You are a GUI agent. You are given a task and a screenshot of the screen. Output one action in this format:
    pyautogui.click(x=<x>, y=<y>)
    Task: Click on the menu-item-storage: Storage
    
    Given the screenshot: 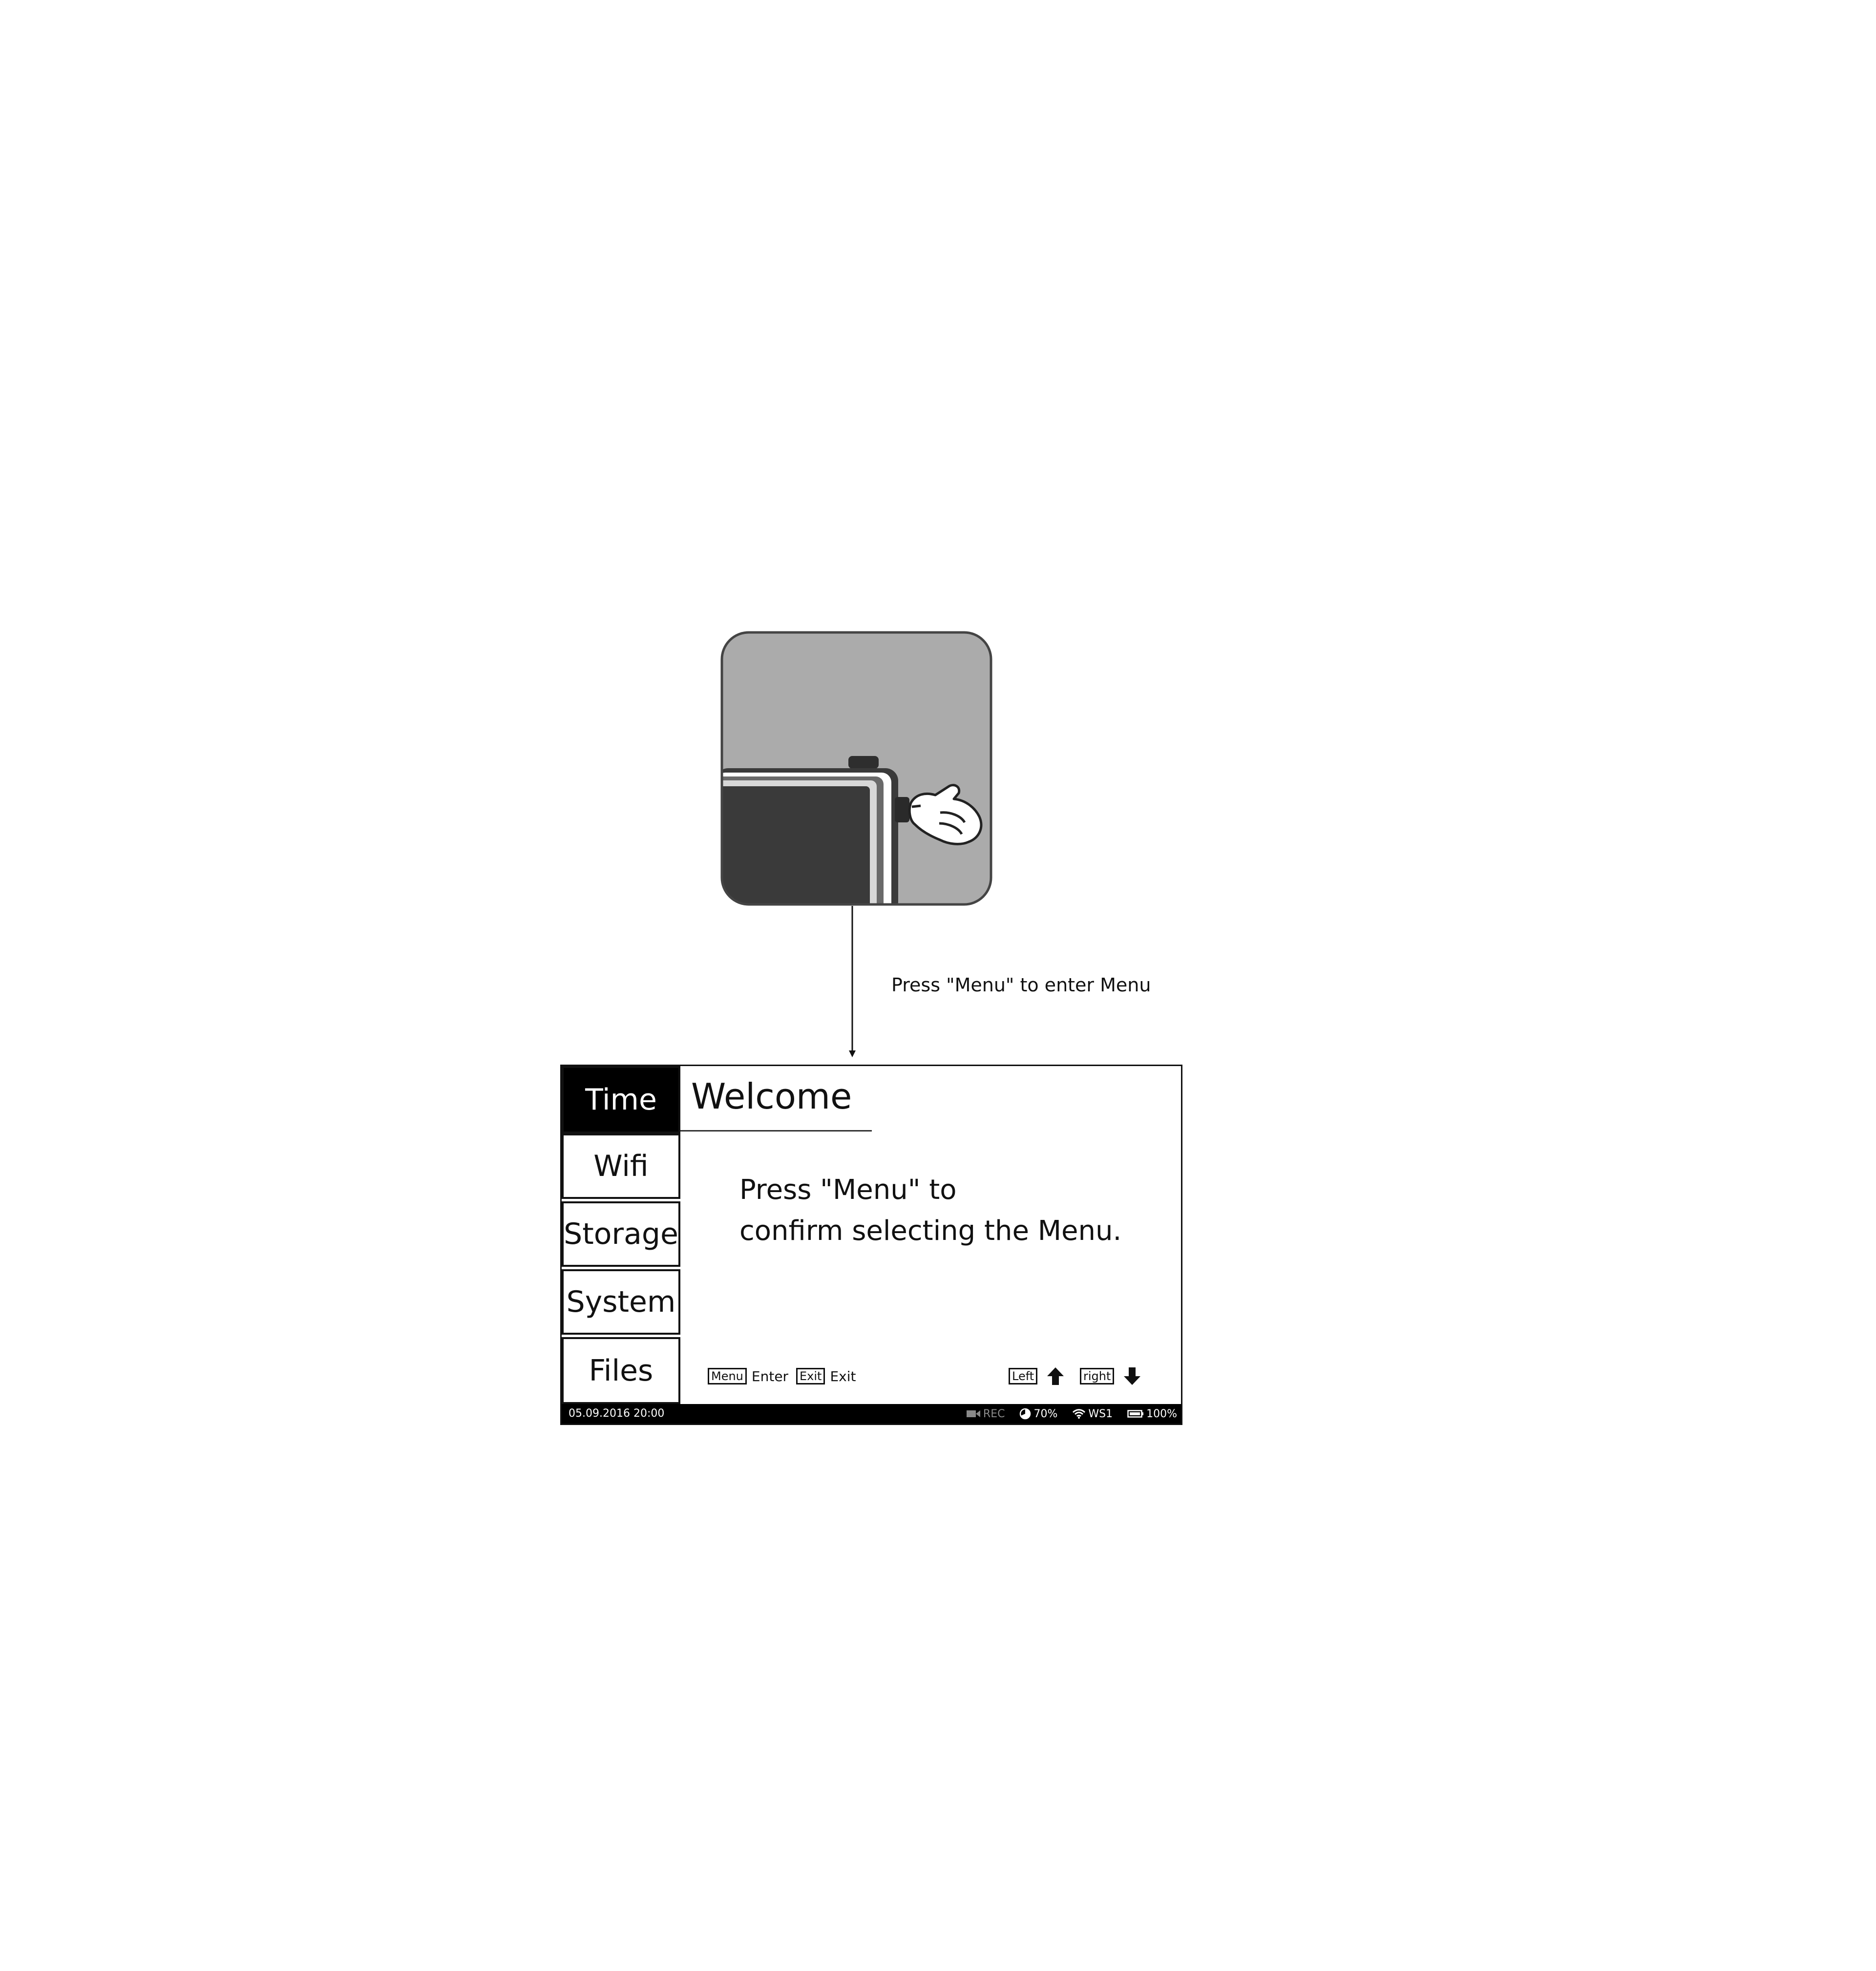 What is the action you would take?
    pyautogui.click(x=621, y=1234)
    